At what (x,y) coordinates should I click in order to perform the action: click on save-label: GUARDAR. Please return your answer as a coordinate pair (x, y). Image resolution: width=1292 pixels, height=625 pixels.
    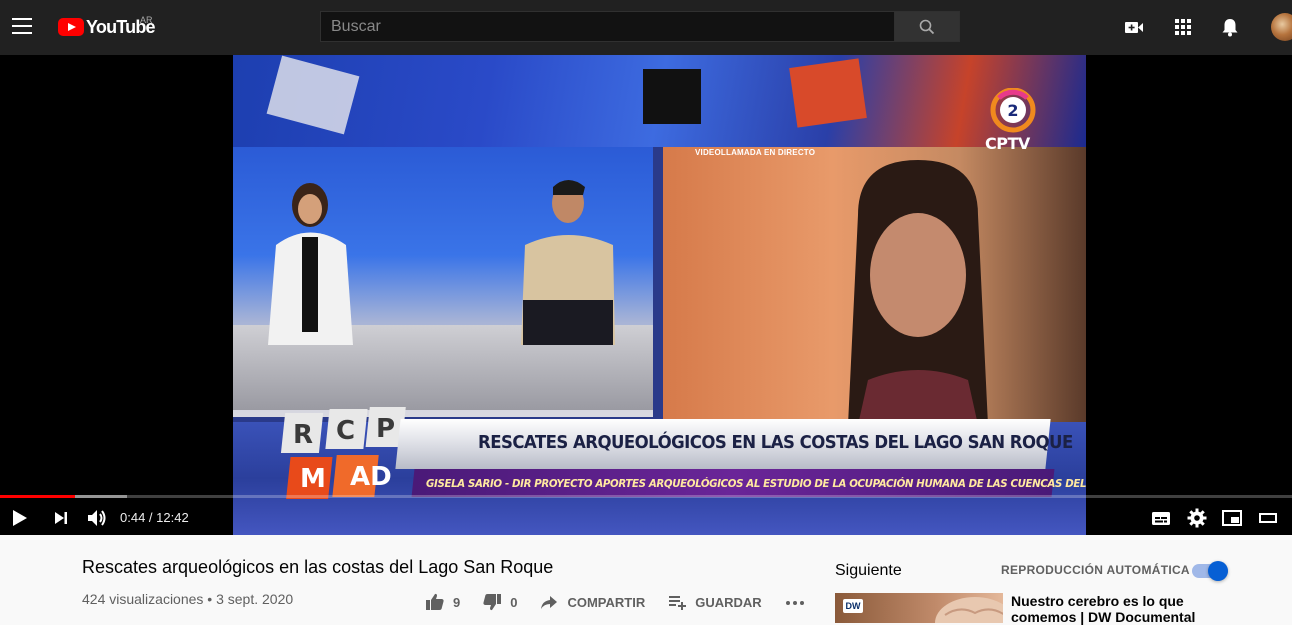
    Looking at the image, I should click on (728, 602).